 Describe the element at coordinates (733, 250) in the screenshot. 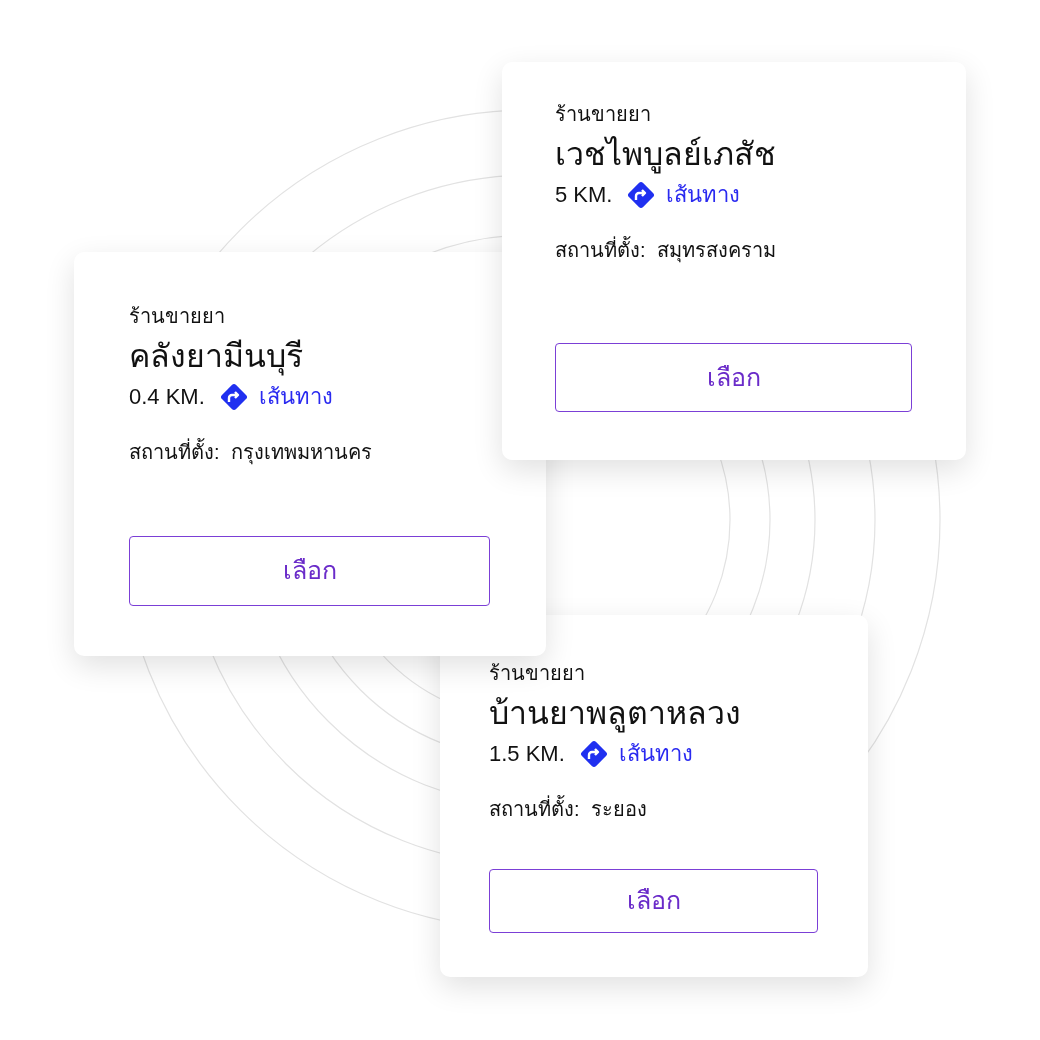

I see `location-text: สถานที่ตั้ง: สมุทรสงคราม` at that location.